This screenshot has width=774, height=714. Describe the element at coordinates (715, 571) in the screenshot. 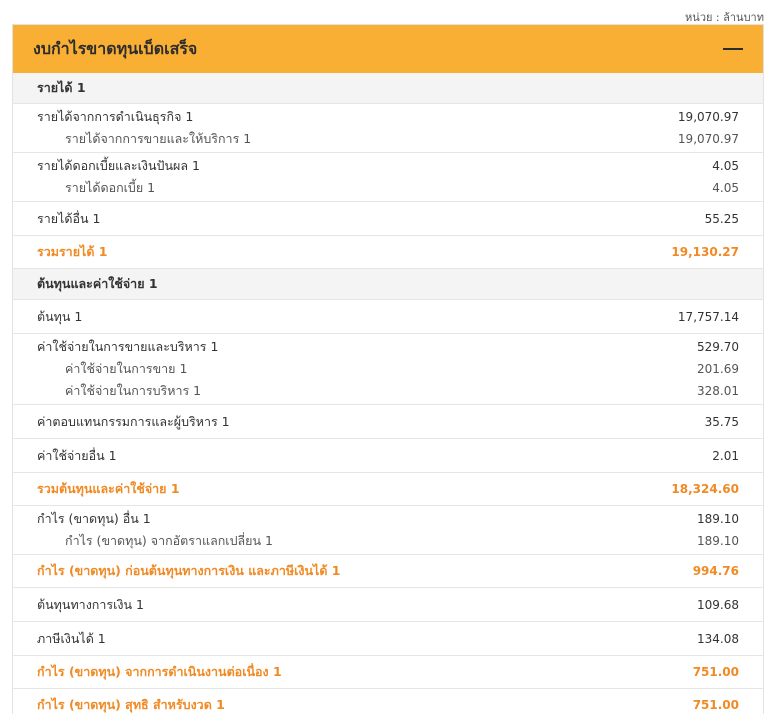

I see `total-value: 994.76` at that location.